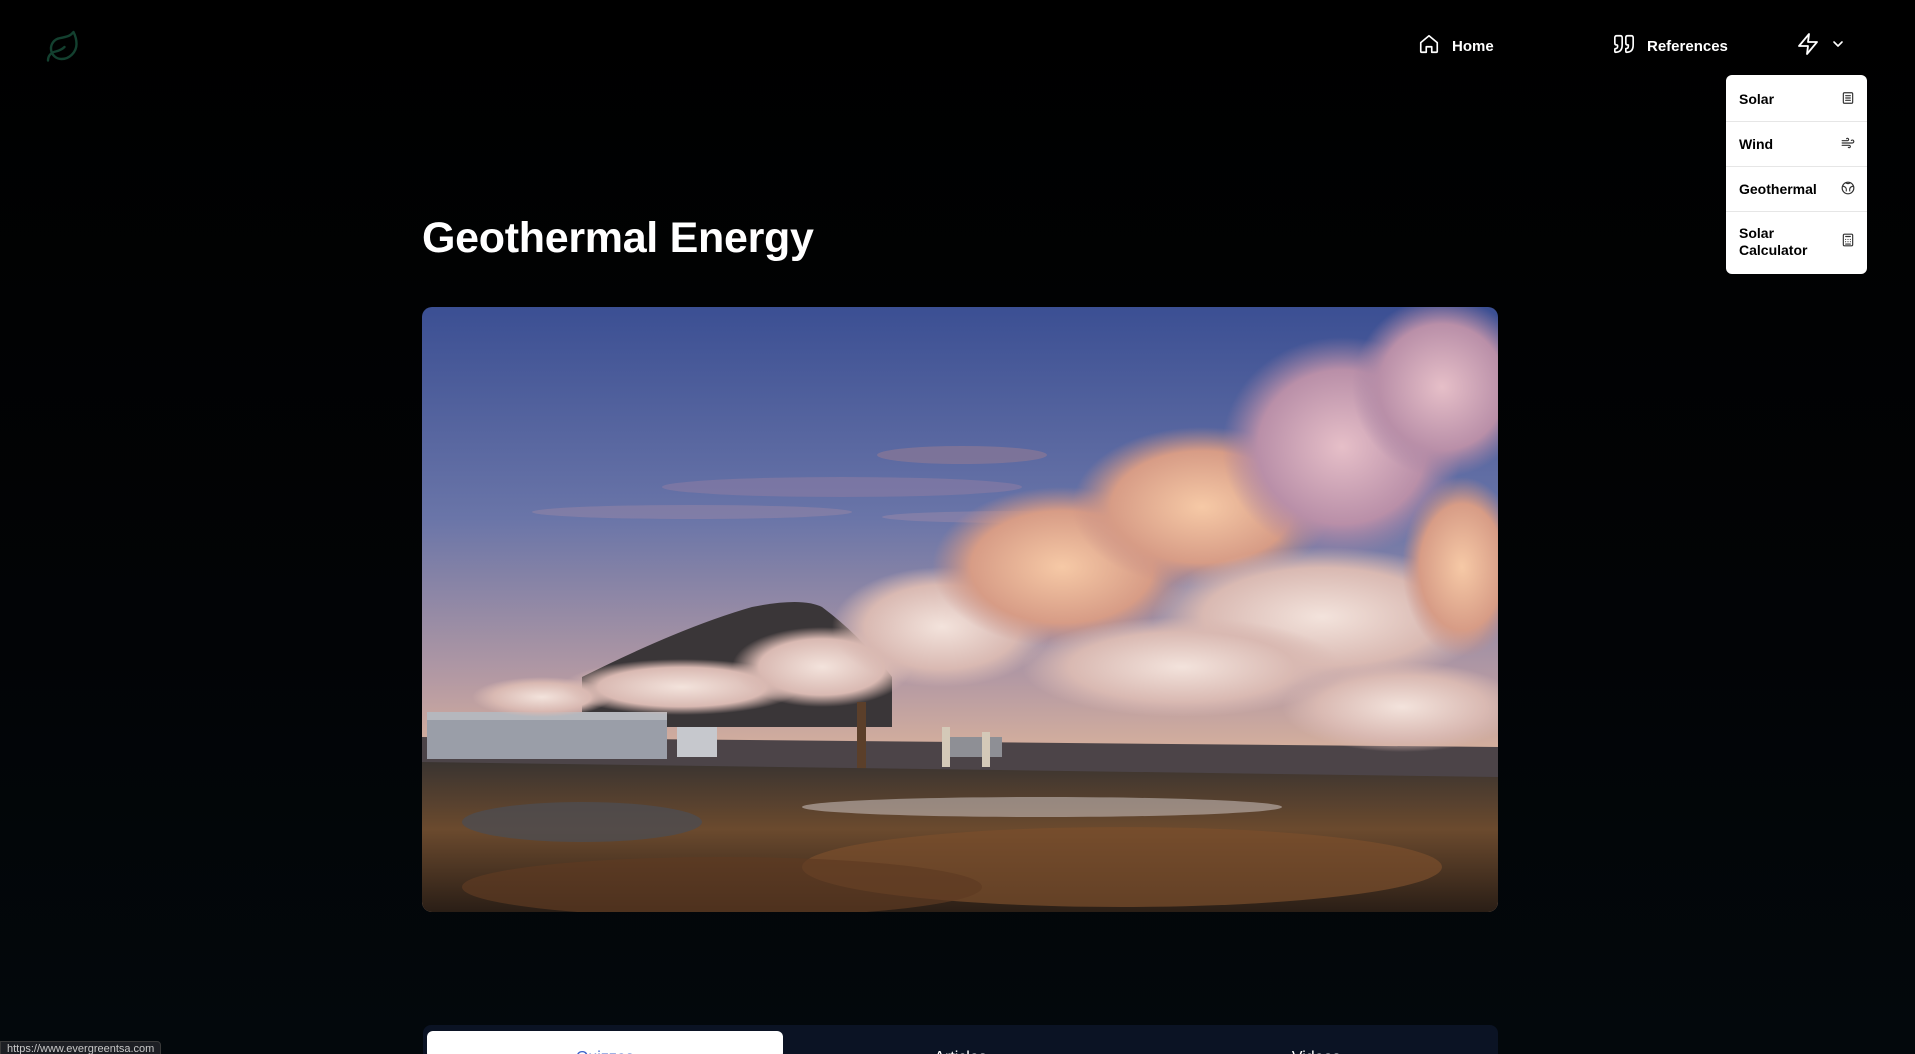  I want to click on tab-articles: Articles, so click(961, 1042).